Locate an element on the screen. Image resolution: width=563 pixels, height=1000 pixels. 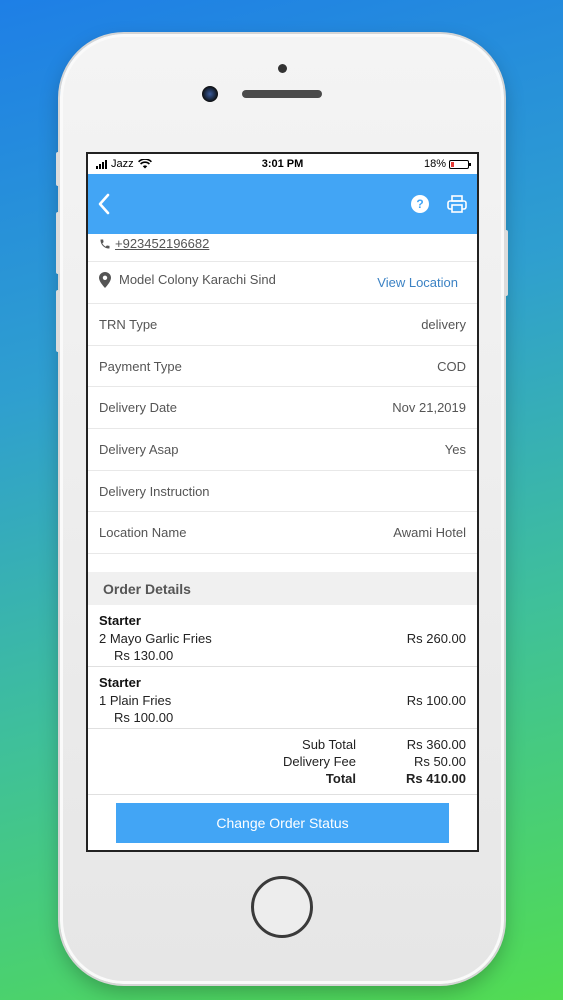
power-button is located at coordinates (506, 263).